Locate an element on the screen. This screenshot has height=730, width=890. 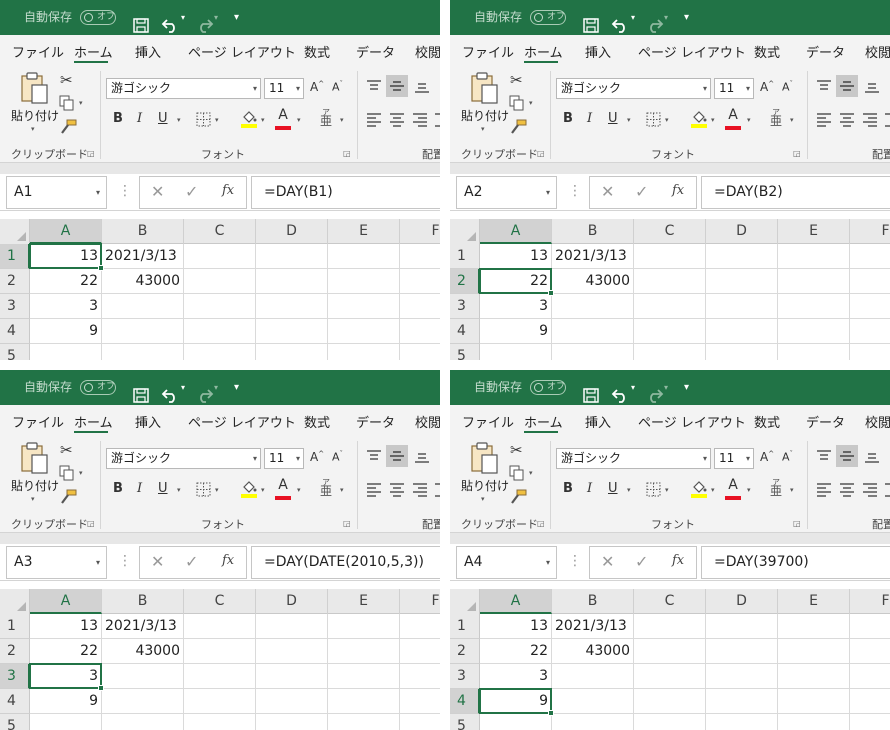
cell-c1 is located at coordinates (220, 256).